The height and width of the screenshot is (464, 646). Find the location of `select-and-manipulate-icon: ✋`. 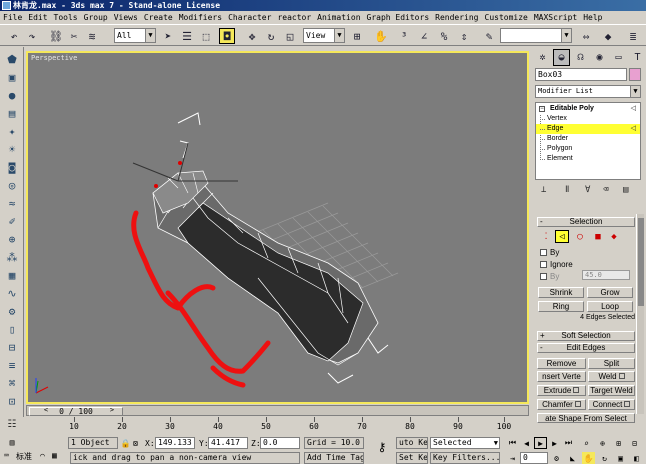

select-and-manipulate-icon: ✋ is located at coordinates (381, 36).